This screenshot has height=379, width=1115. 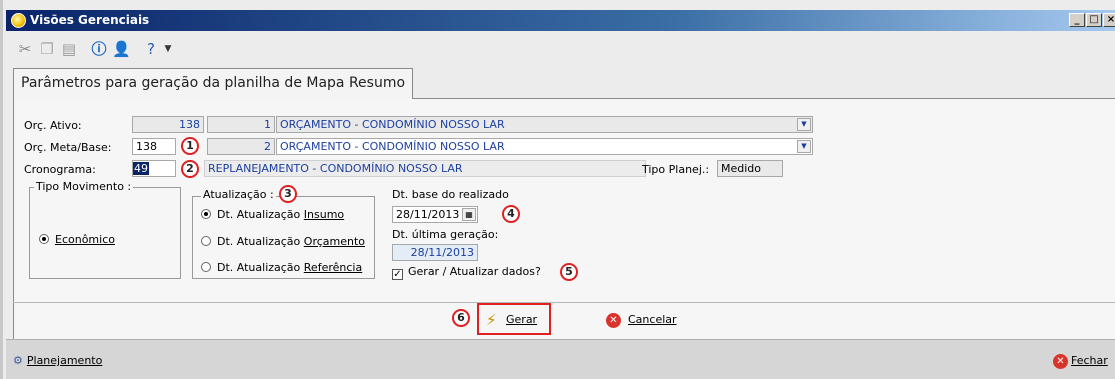 What do you see at coordinates (334, 241) in the screenshot?
I see `option-key: Orçamento` at bounding box center [334, 241].